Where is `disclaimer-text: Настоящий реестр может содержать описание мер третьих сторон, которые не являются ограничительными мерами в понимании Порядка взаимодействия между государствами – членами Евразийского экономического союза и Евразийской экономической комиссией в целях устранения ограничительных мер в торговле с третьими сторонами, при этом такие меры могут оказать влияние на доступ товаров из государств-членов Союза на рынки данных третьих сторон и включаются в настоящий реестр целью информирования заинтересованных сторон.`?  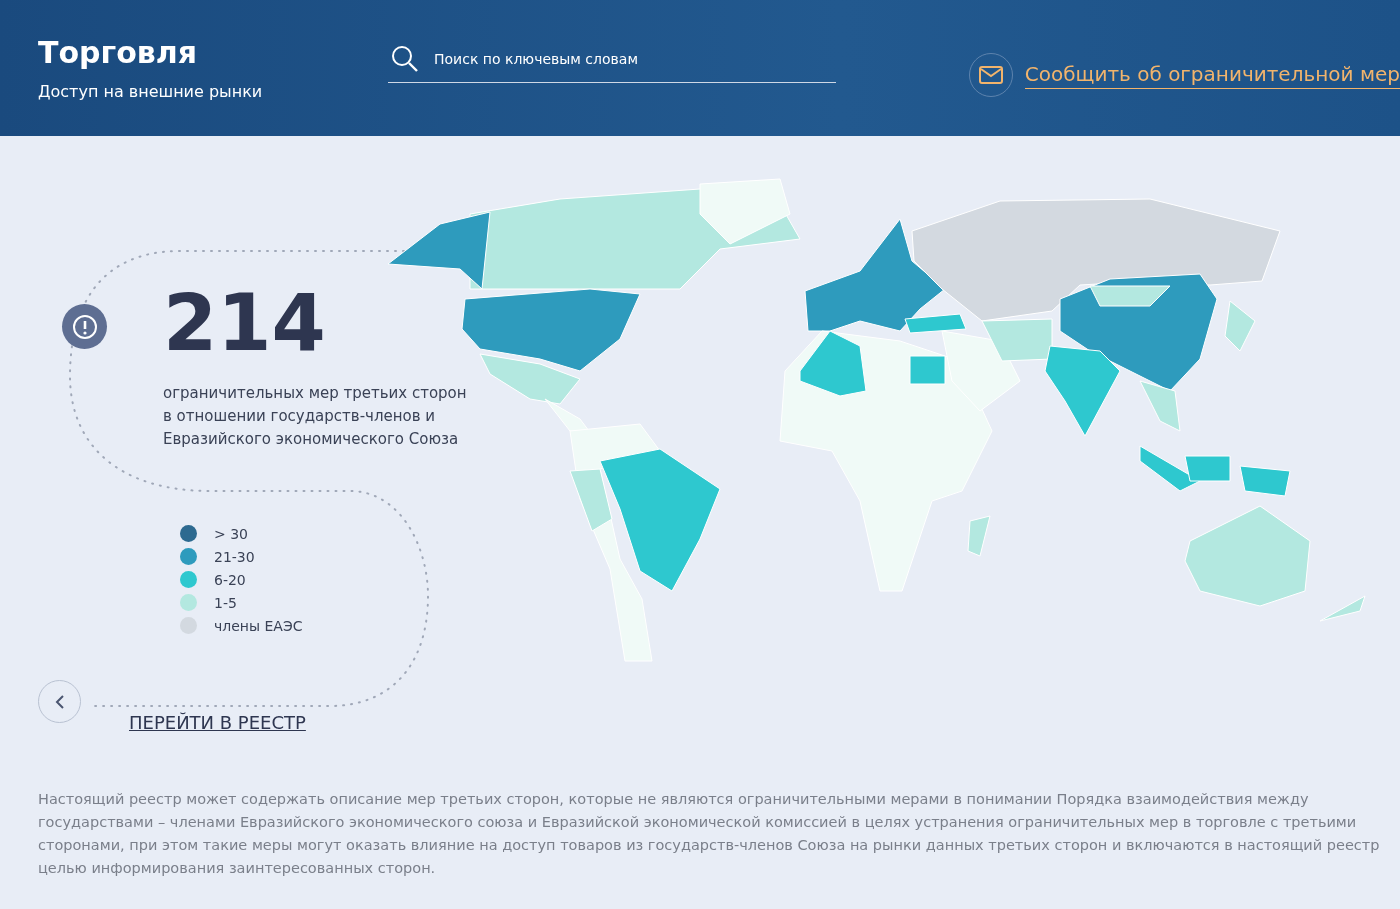 disclaimer-text: Настоящий реестр может содержать описание мер третьих сторон, которые не являются ограничительными мерами в понимании Порядка взаимодействия между государствами – членами Евразийского экономического союза и Евразийской экономической комиссией в целях устранения ограничительных мер в торговле с третьими сторонами, при этом такие меры могут оказать влияние на доступ товаров из государств-членов Союза на рынки данных третьих сторон и включаются в настоящий реестр целью информирования заинтересованных сторон. is located at coordinates (709, 834).